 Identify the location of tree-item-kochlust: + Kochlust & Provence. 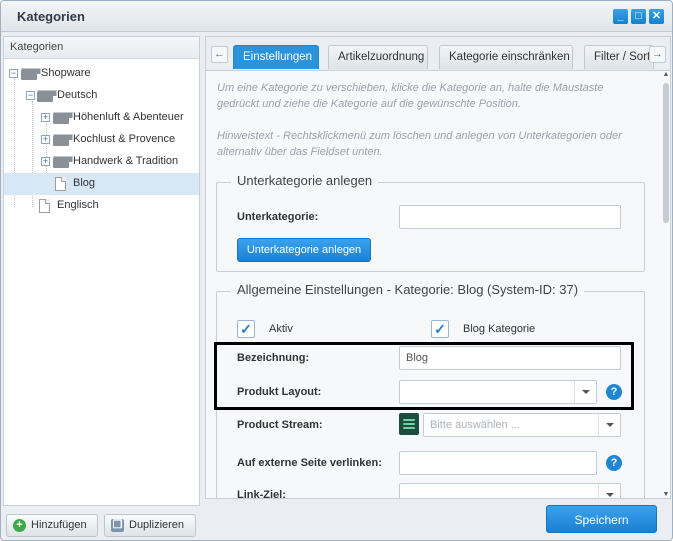
(101, 140).